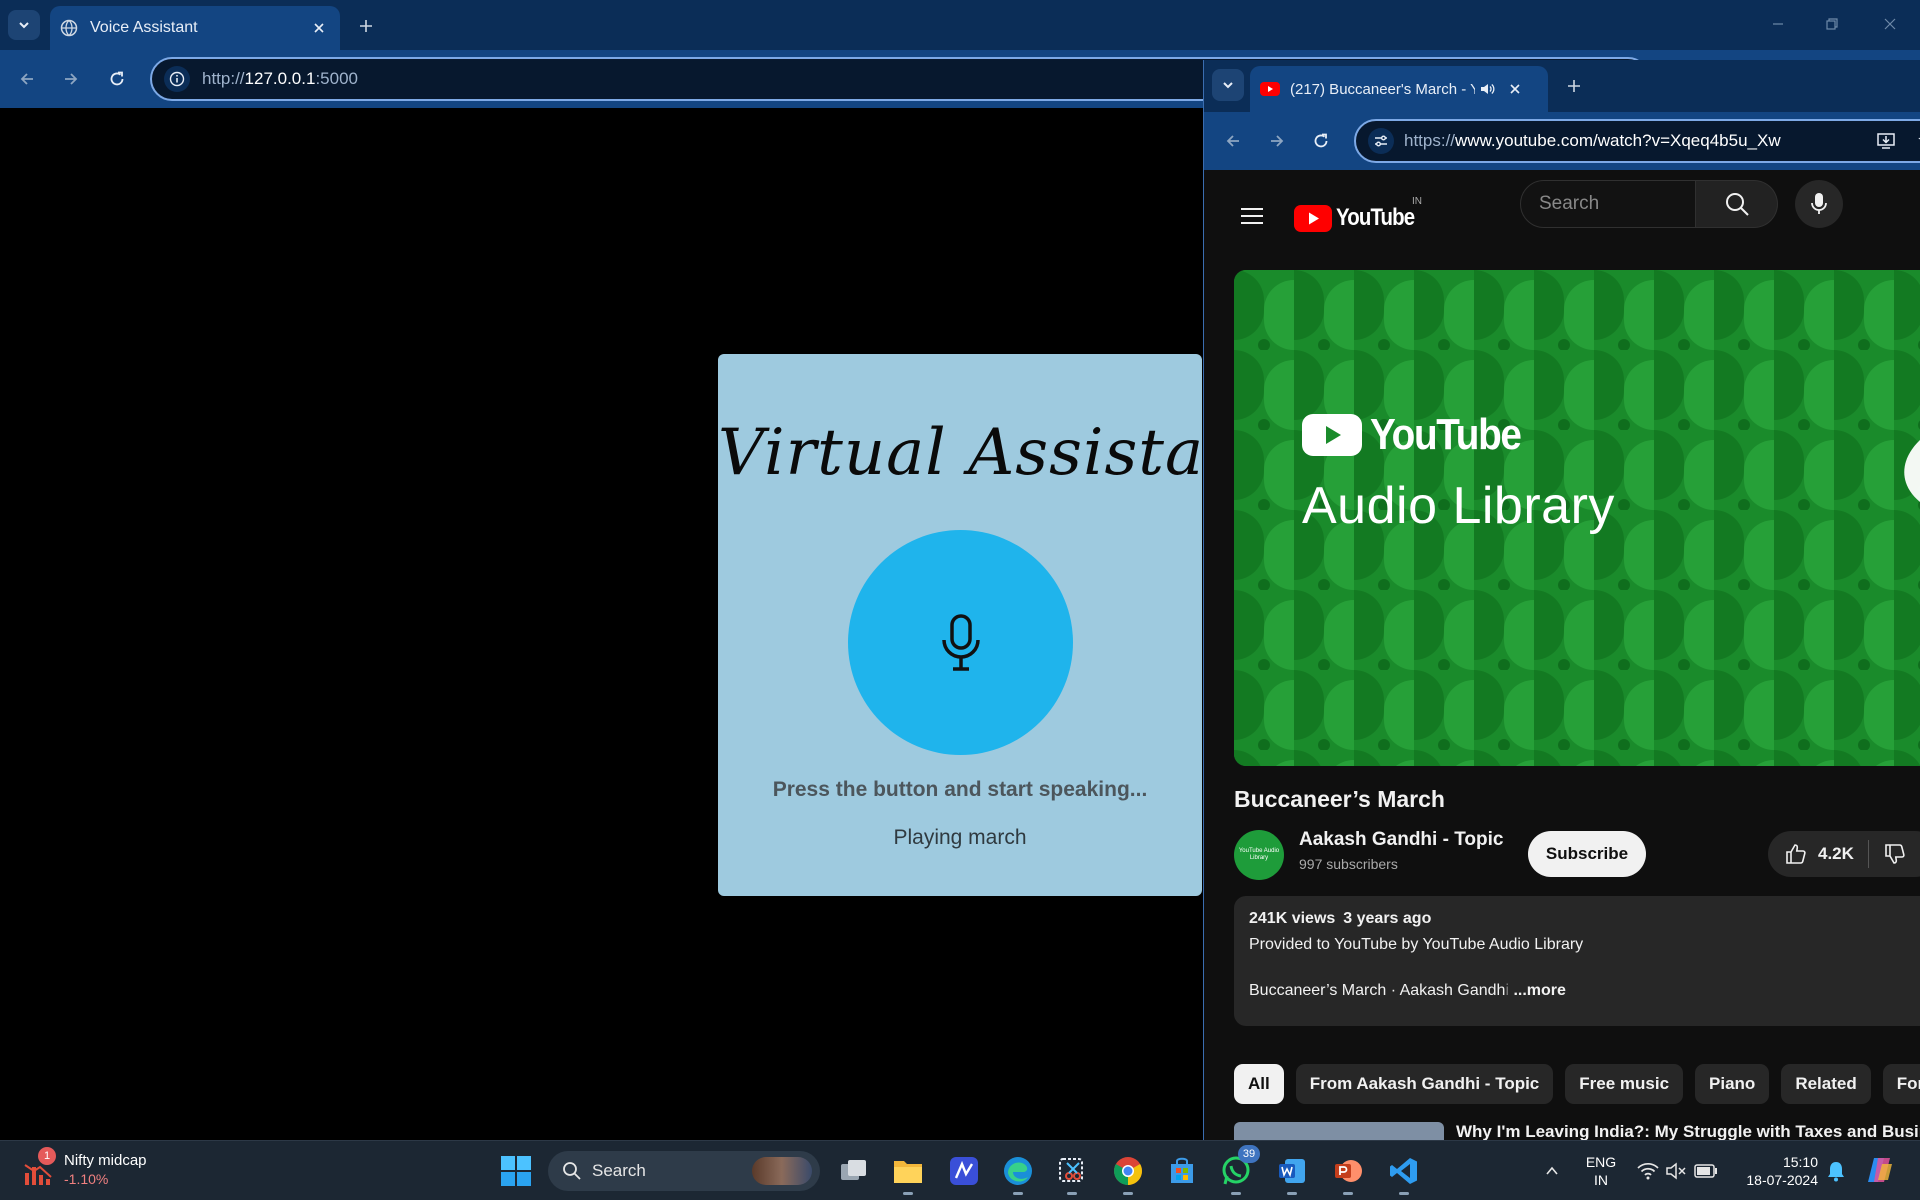 This screenshot has width=1920, height=1200. I want to click on microphone-icon, so click(1819, 203).